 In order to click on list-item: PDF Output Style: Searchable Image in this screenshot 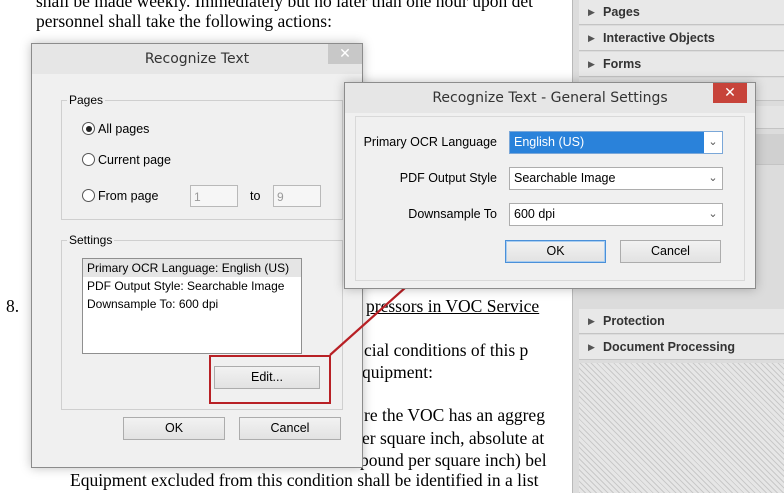, I will do `click(192, 286)`.